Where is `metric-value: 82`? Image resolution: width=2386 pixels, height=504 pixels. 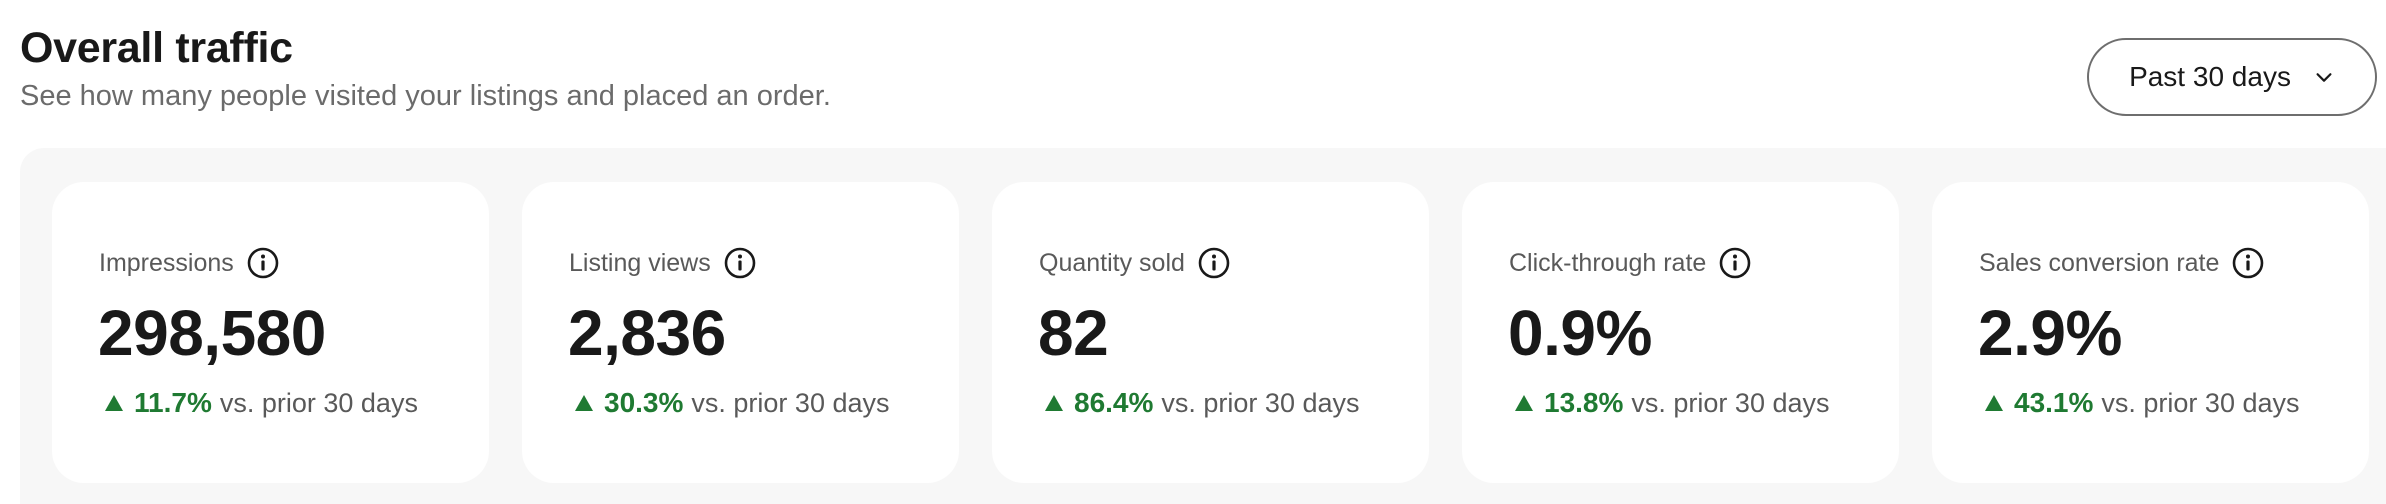
metric-value: 82 is located at coordinates (1073, 333).